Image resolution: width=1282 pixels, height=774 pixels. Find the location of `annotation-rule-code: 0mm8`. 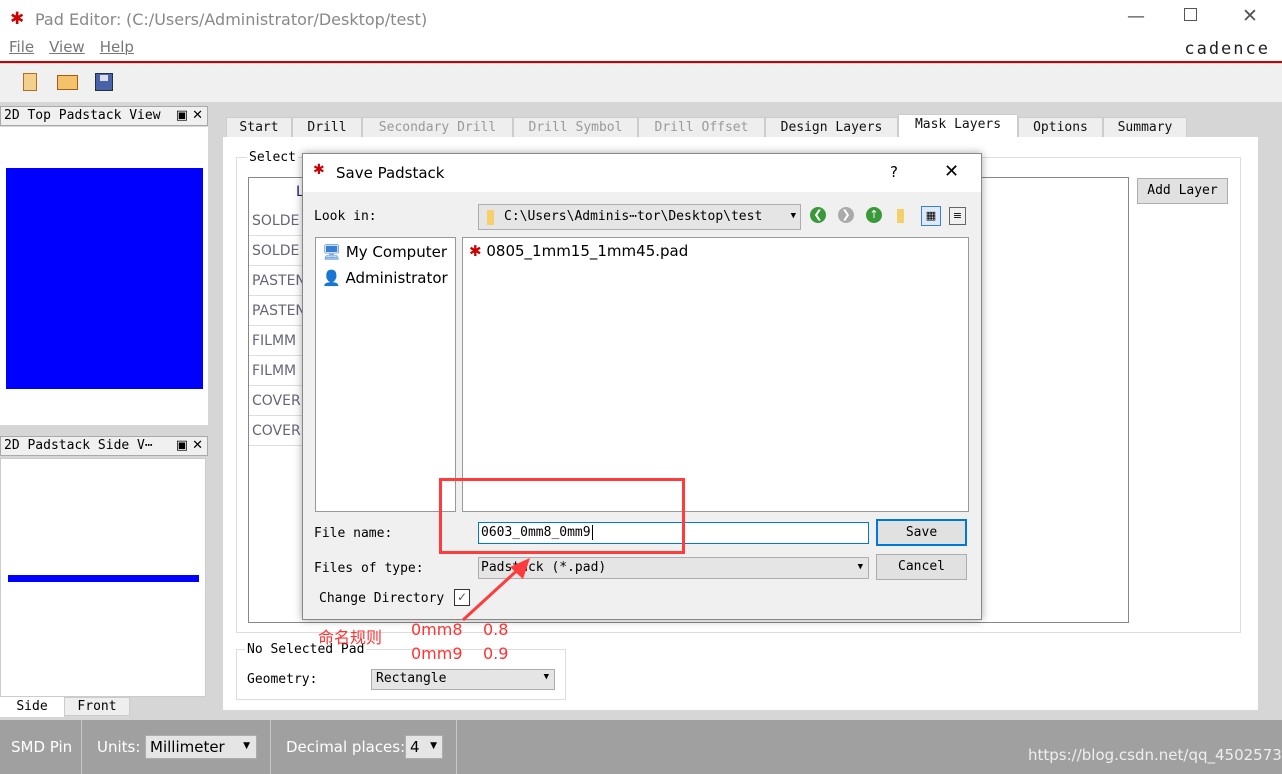

annotation-rule-code: 0mm8 is located at coordinates (437, 629).